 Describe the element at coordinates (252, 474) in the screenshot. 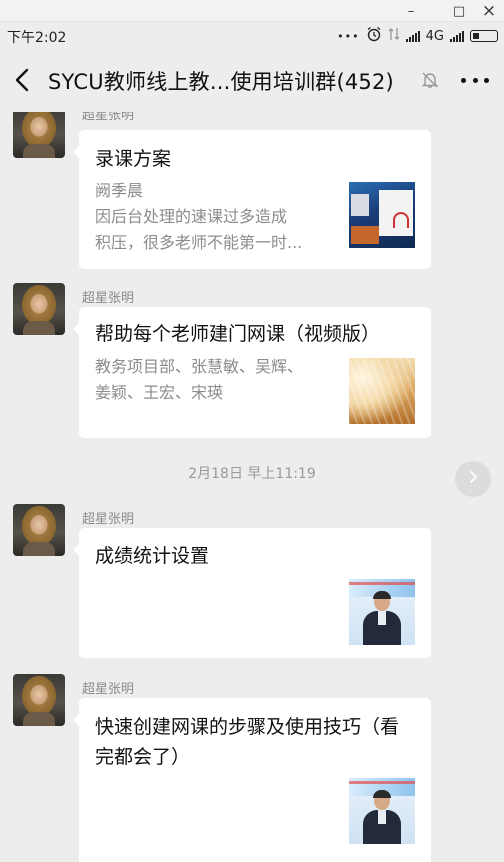

I see `date-divider: 2月18日 早上11:19` at that location.